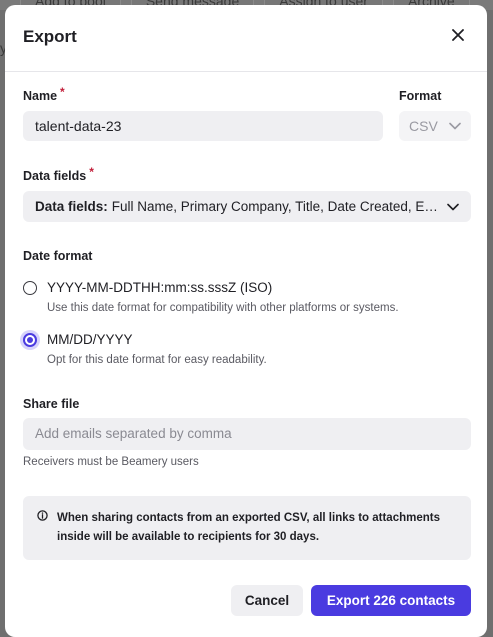 This screenshot has width=493, height=637. Describe the element at coordinates (42, 515) in the screenshot. I see `info-icon` at that location.